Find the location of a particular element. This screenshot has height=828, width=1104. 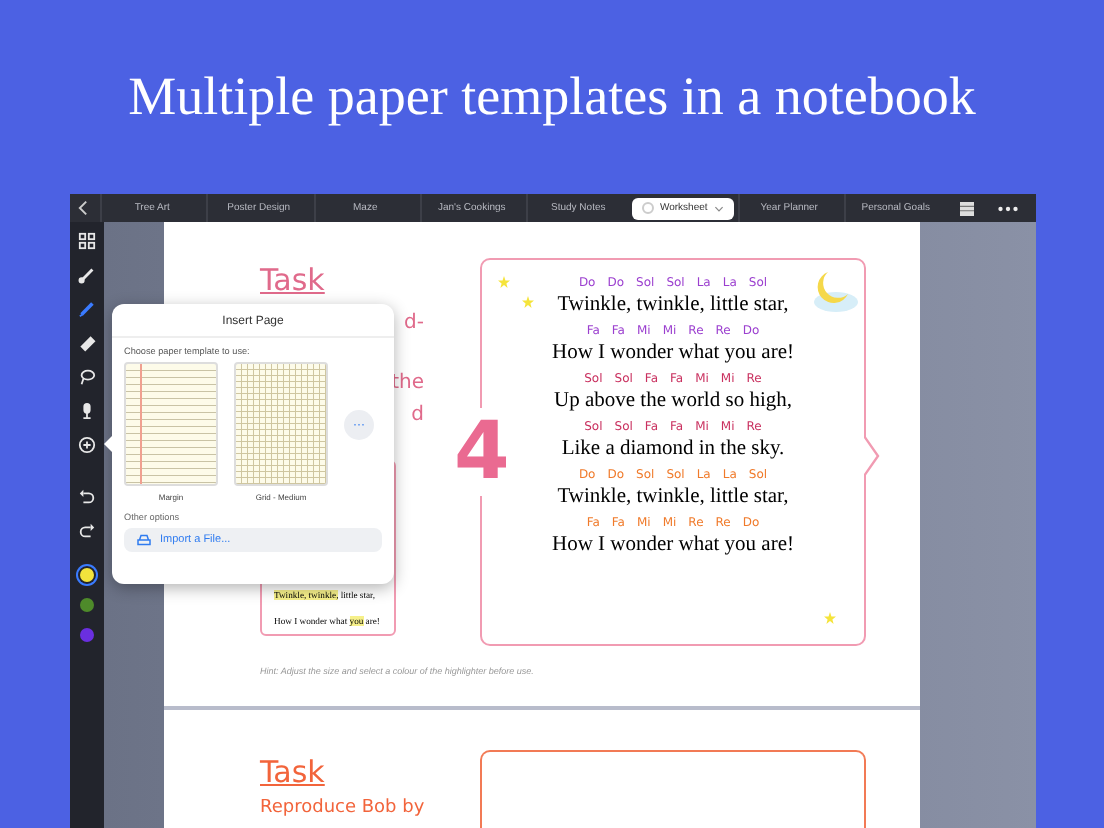

headline: Multiple paper templates in a notebook is located at coordinates (552, 97).